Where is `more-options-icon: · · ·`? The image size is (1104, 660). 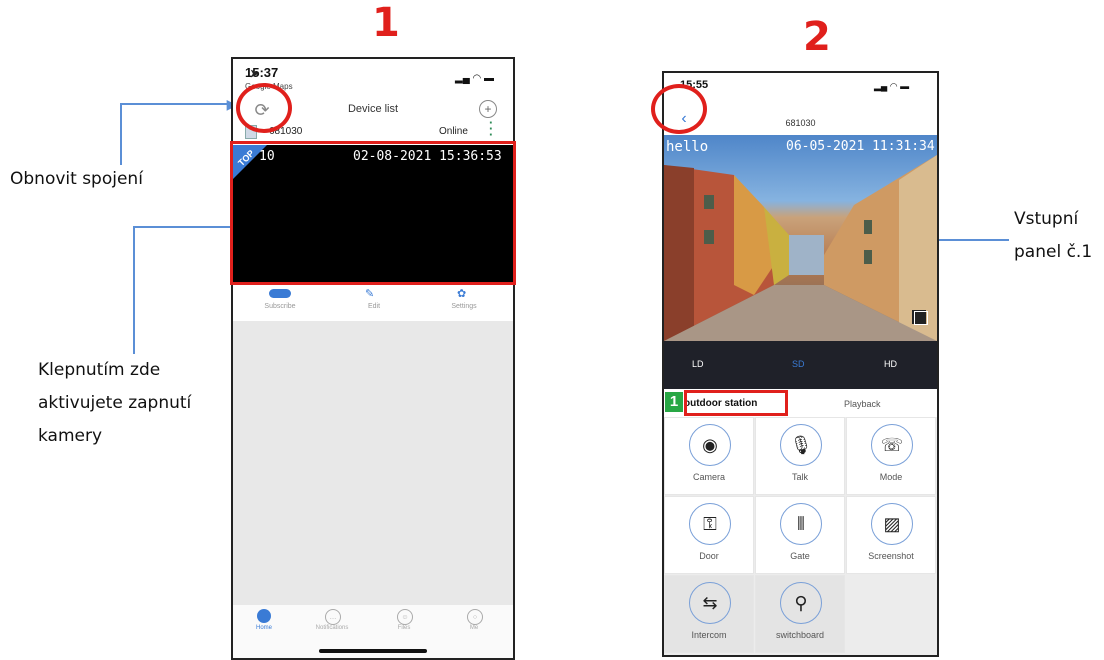 more-options-icon: · · · is located at coordinates (491, 128).